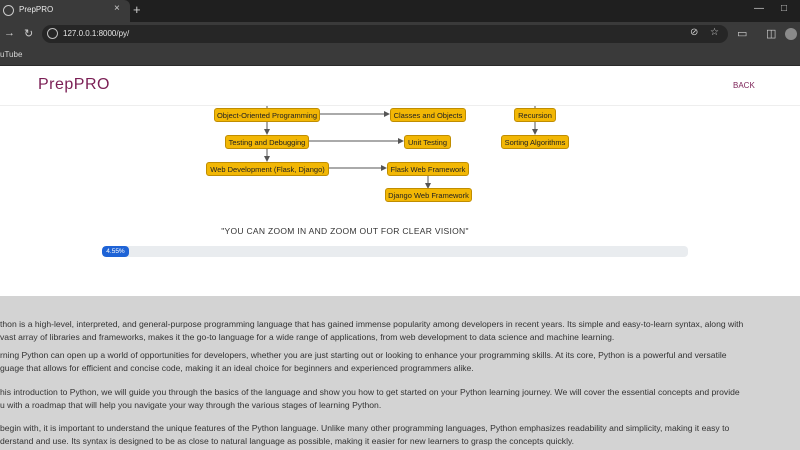  Describe the element at coordinates (400, 56) in the screenshot. I see `bookmarks-bar: uTube` at that location.